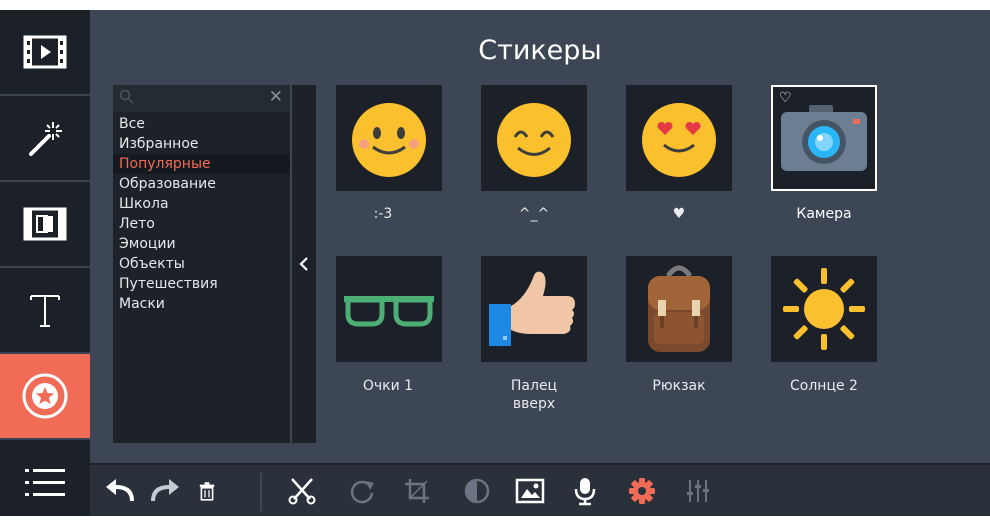  Describe the element at coordinates (201, 304) in the screenshot. I see `category-item: Маски` at that location.